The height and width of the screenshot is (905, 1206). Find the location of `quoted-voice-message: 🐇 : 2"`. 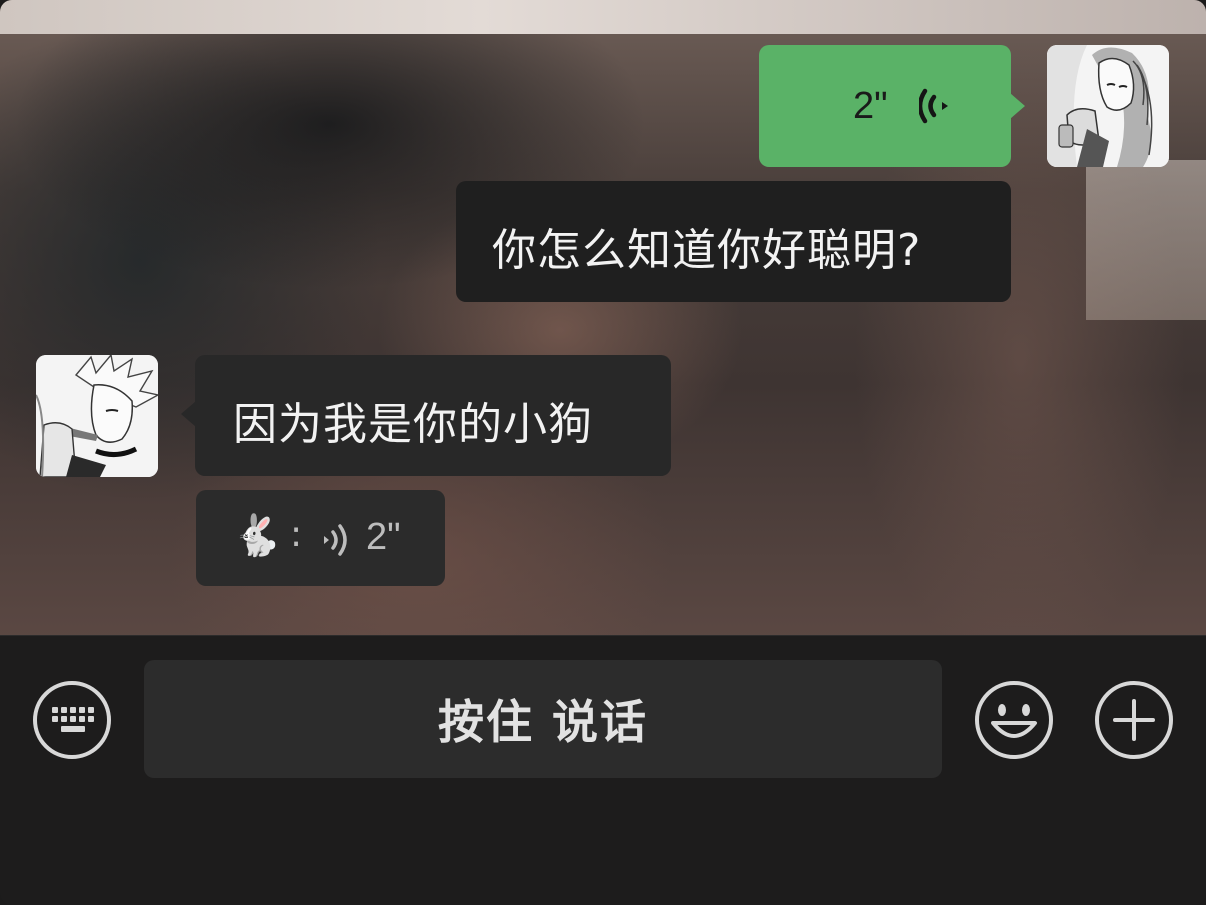

quoted-voice-message: 🐇 : 2" is located at coordinates (320, 538).